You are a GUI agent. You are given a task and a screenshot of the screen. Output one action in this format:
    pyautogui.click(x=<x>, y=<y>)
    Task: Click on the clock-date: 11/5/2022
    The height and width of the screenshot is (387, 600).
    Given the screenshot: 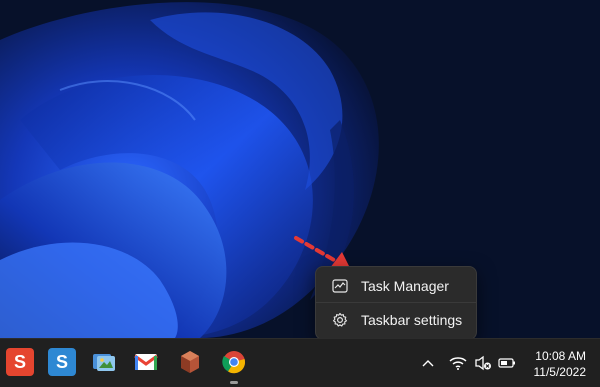 What is the action you would take?
    pyautogui.click(x=560, y=372)
    